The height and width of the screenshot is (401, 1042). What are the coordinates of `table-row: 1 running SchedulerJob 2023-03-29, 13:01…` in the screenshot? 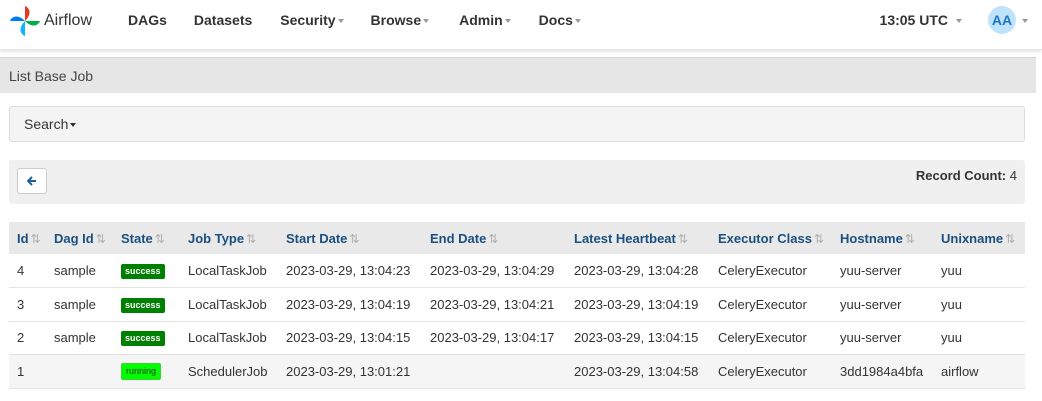 It's located at (517, 371).